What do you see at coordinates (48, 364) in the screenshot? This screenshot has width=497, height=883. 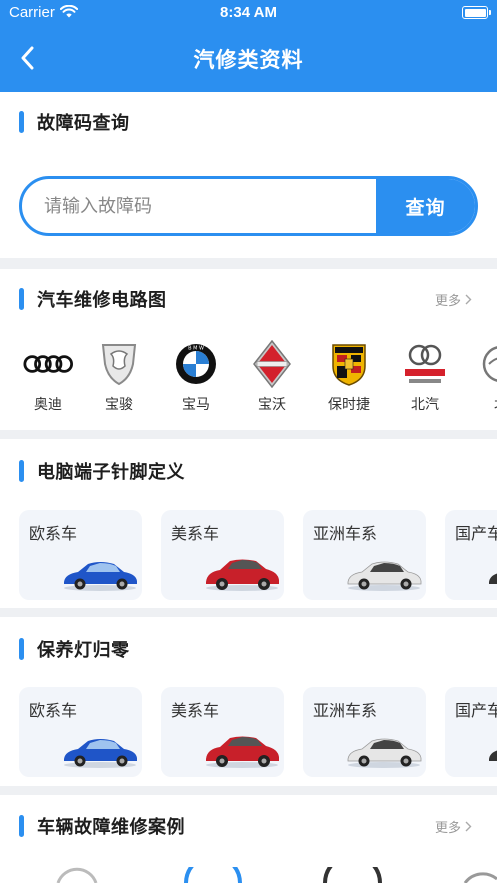 I see `audi-logo-icon` at bounding box center [48, 364].